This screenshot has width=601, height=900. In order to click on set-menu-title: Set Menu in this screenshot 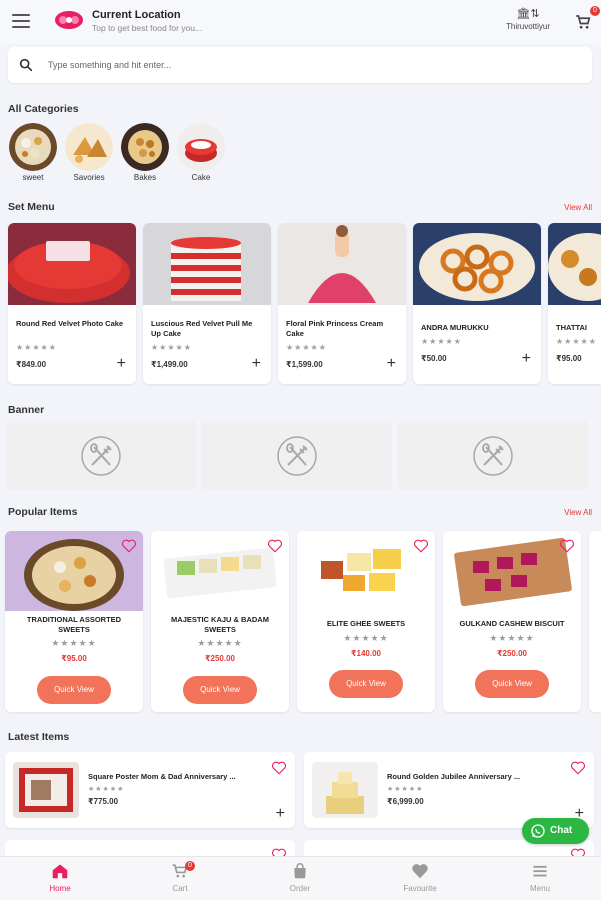, I will do `click(31, 207)`.